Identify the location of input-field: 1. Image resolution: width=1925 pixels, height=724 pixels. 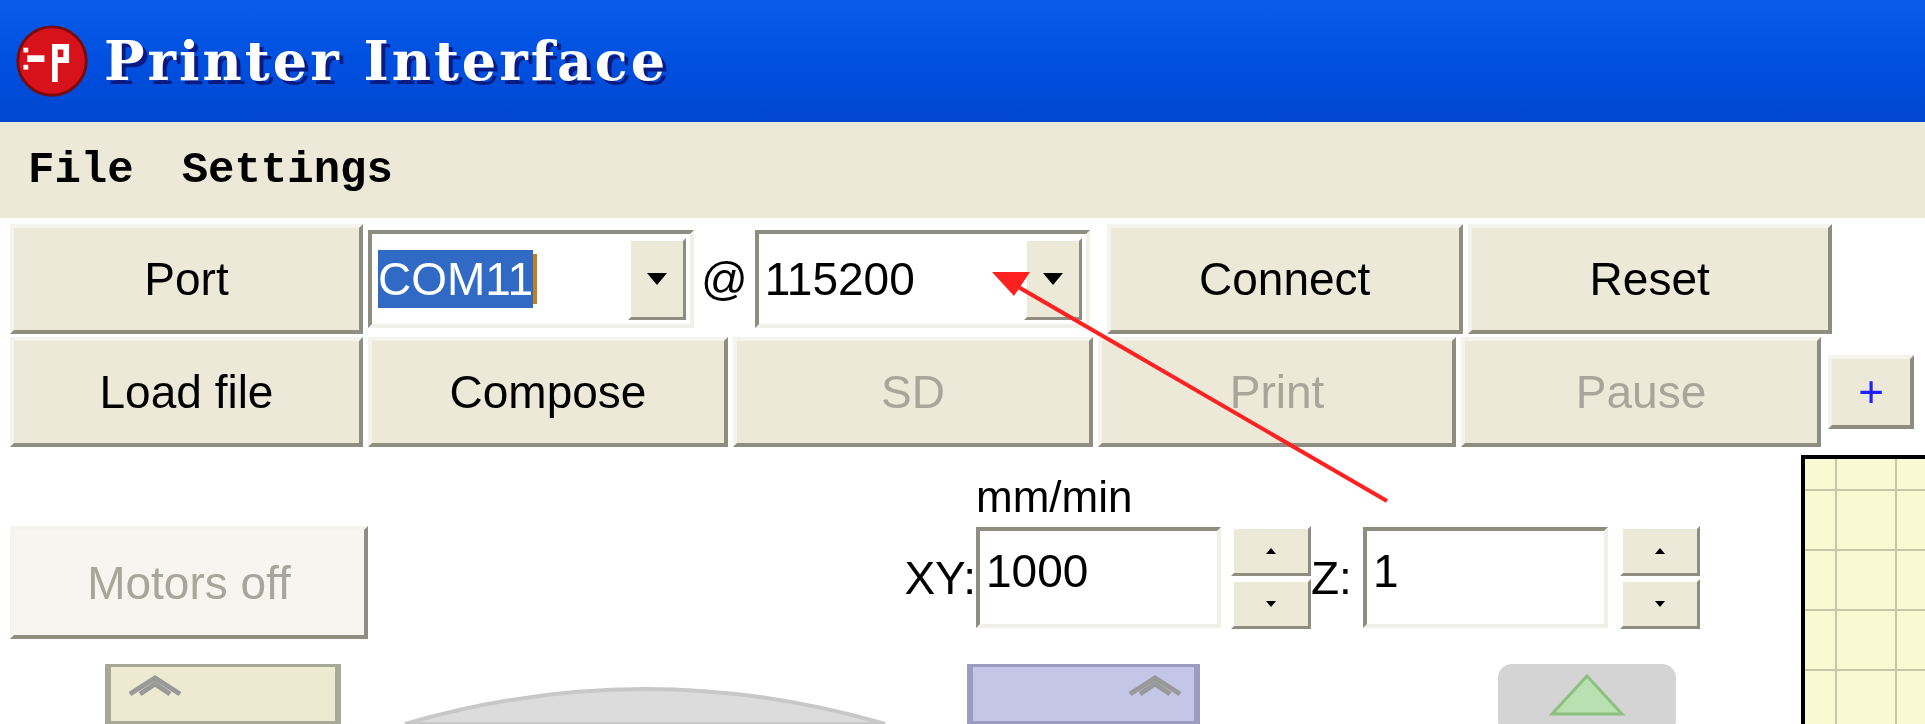
(1485, 577).